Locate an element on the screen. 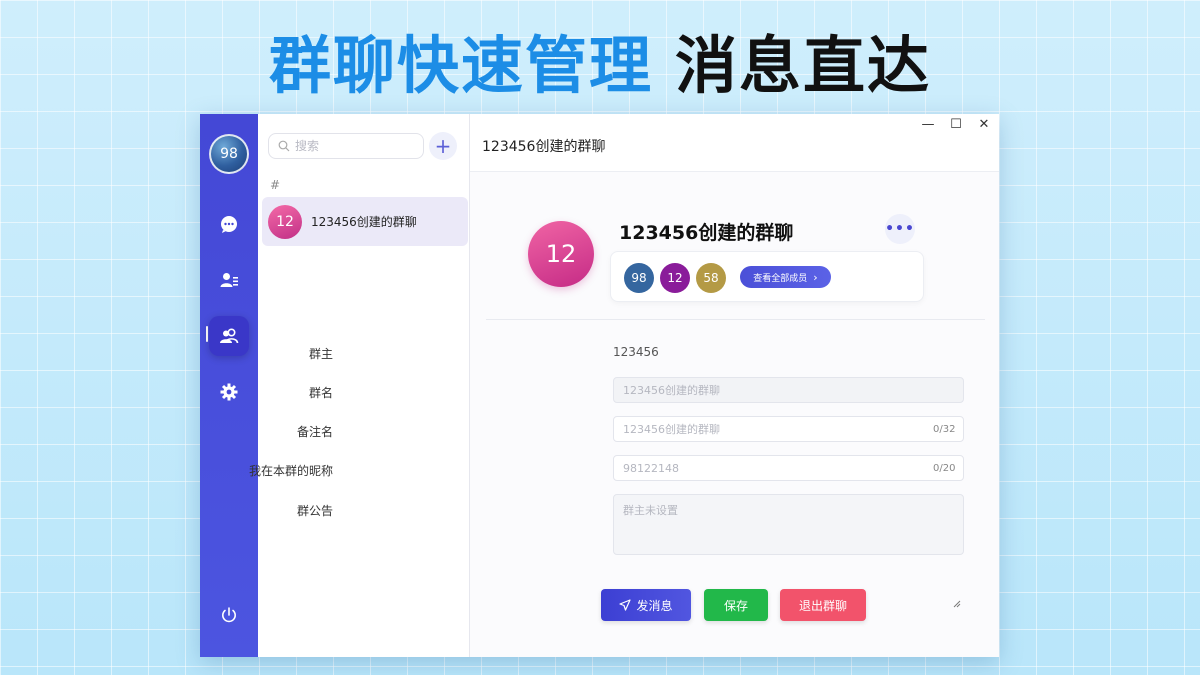 This screenshot has height=675, width=1200. group-avatar: 12 is located at coordinates (561, 254).